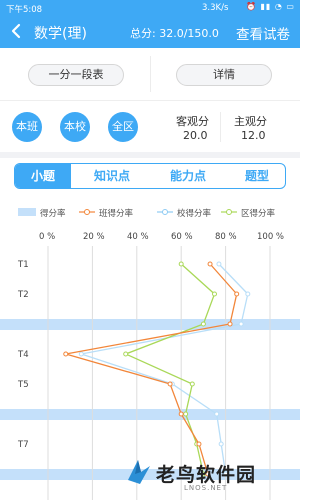 The image size is (320, 500). I want to click on legend-class-swatch, so click(87, 212).